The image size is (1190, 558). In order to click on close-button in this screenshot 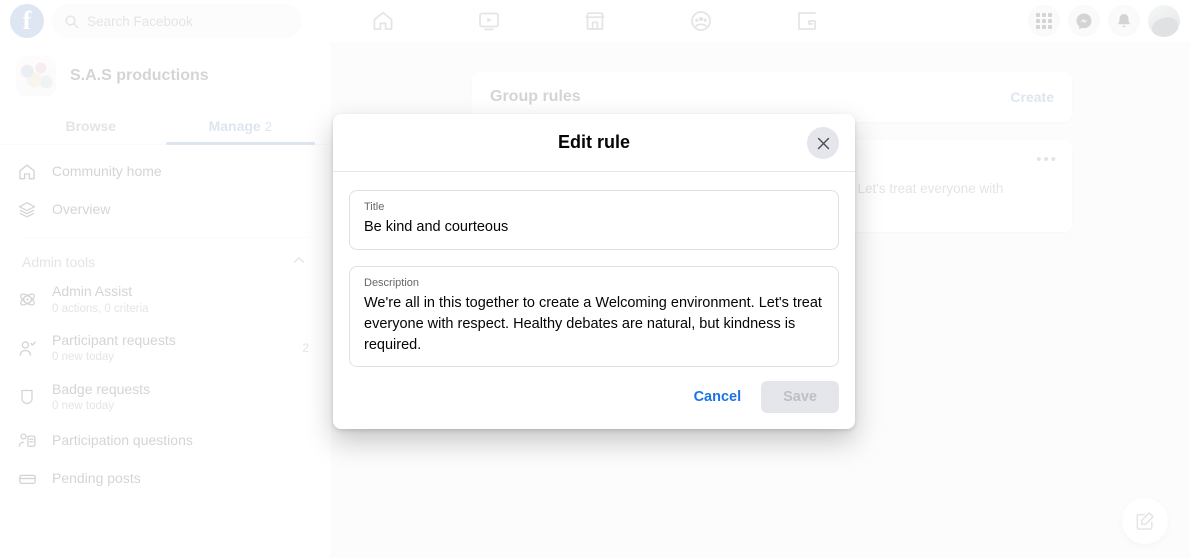, I will do `click(823, 143)`.